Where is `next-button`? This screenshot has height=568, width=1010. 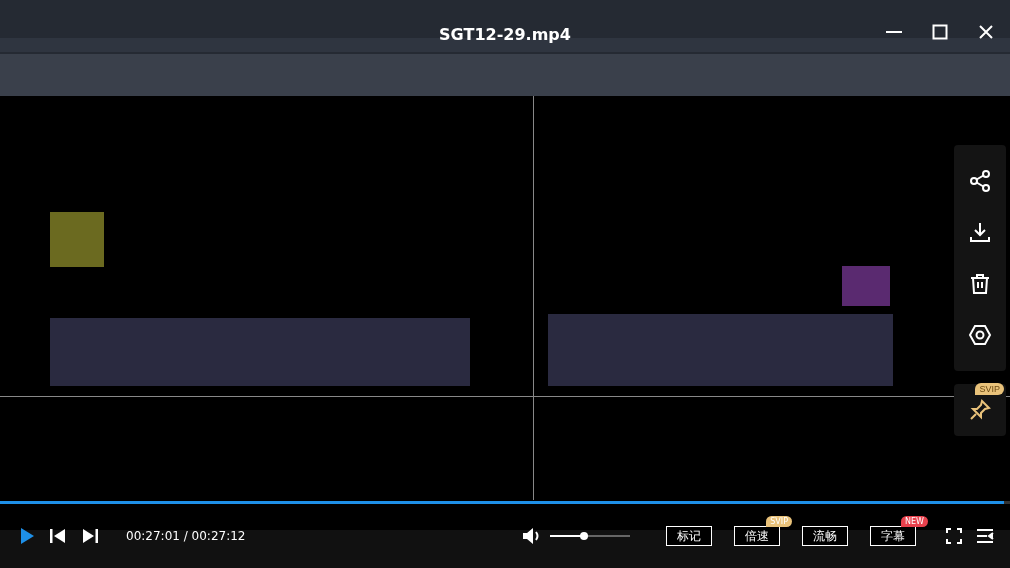
next-button is located at coordinates (90, 536).